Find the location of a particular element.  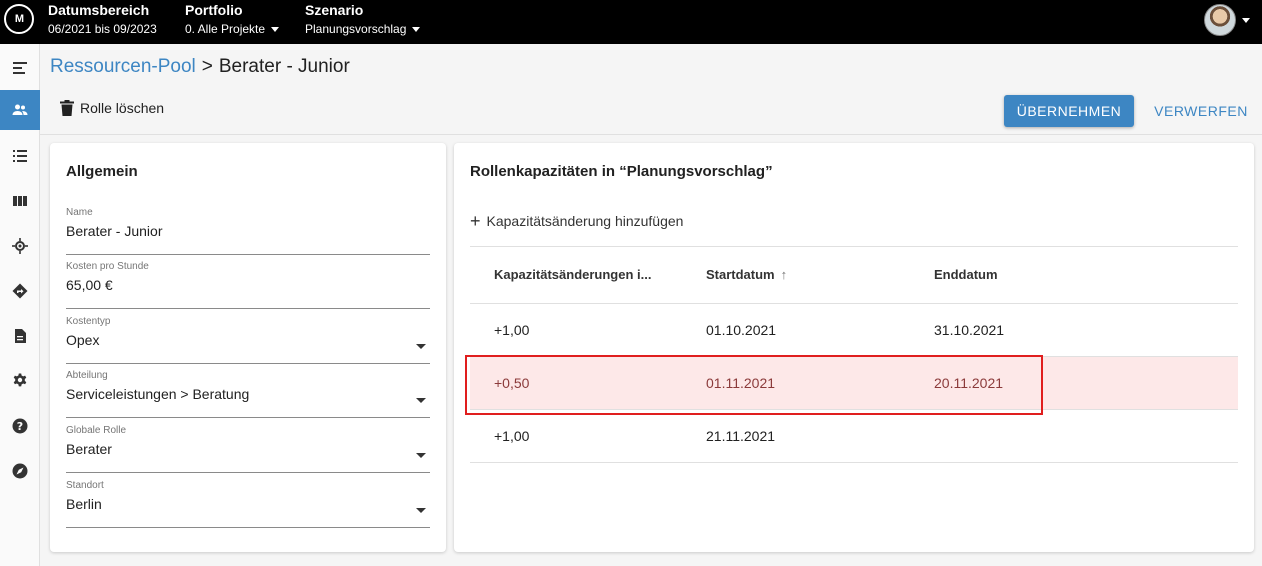

table-row: +1,00 21.11.2021 is located at coordinates (854, 436).